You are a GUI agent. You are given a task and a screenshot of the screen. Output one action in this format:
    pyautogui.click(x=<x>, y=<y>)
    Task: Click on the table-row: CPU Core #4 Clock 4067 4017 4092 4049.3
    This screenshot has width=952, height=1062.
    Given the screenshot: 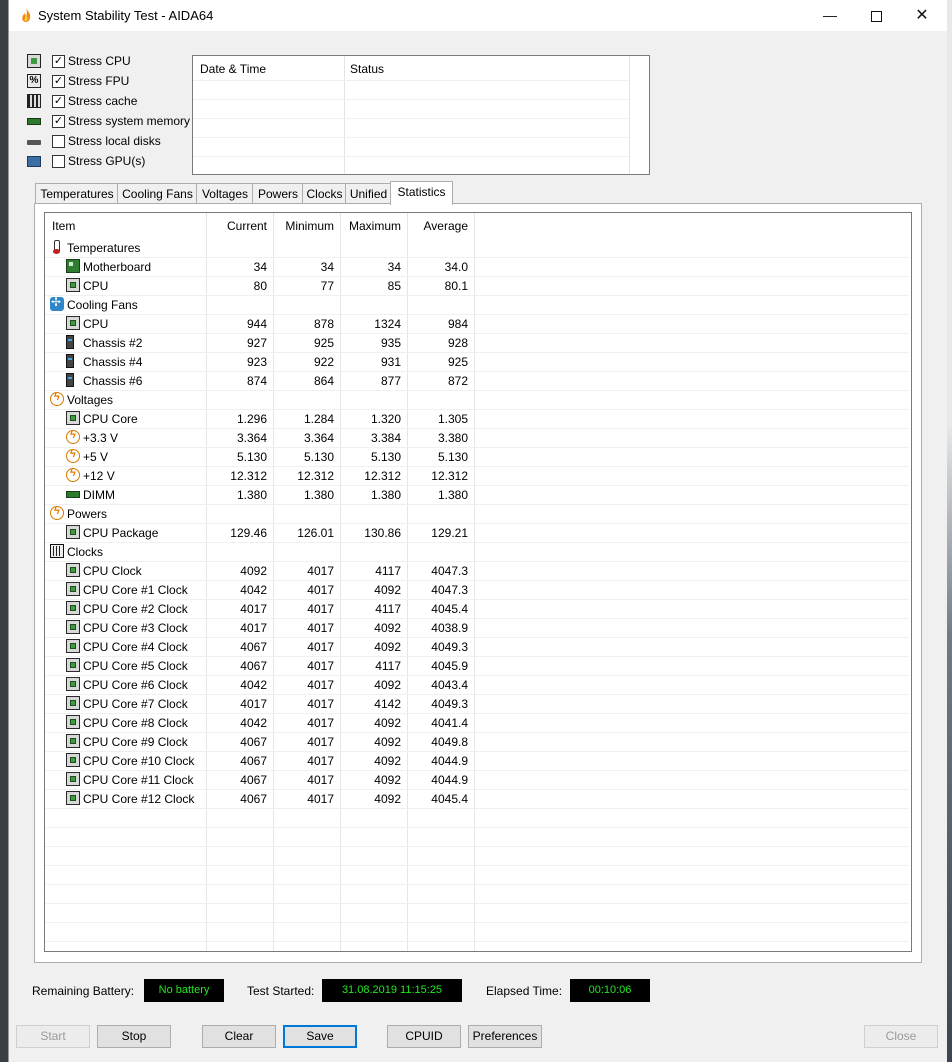 What is the action you would take?
    pyautogui.click(x=477, y=647)
    